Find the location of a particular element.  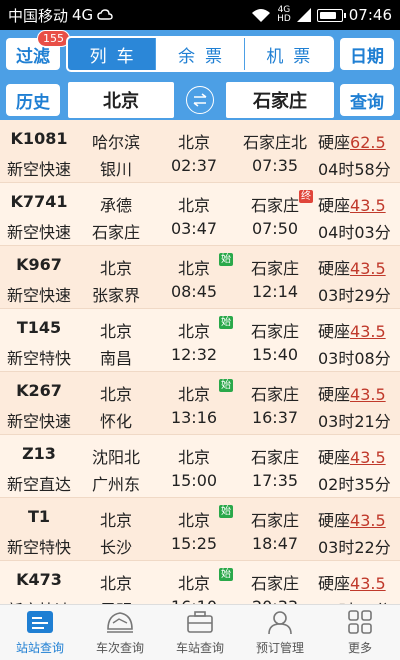

departure-time: 08:45 is located at coordinates (194, 291).